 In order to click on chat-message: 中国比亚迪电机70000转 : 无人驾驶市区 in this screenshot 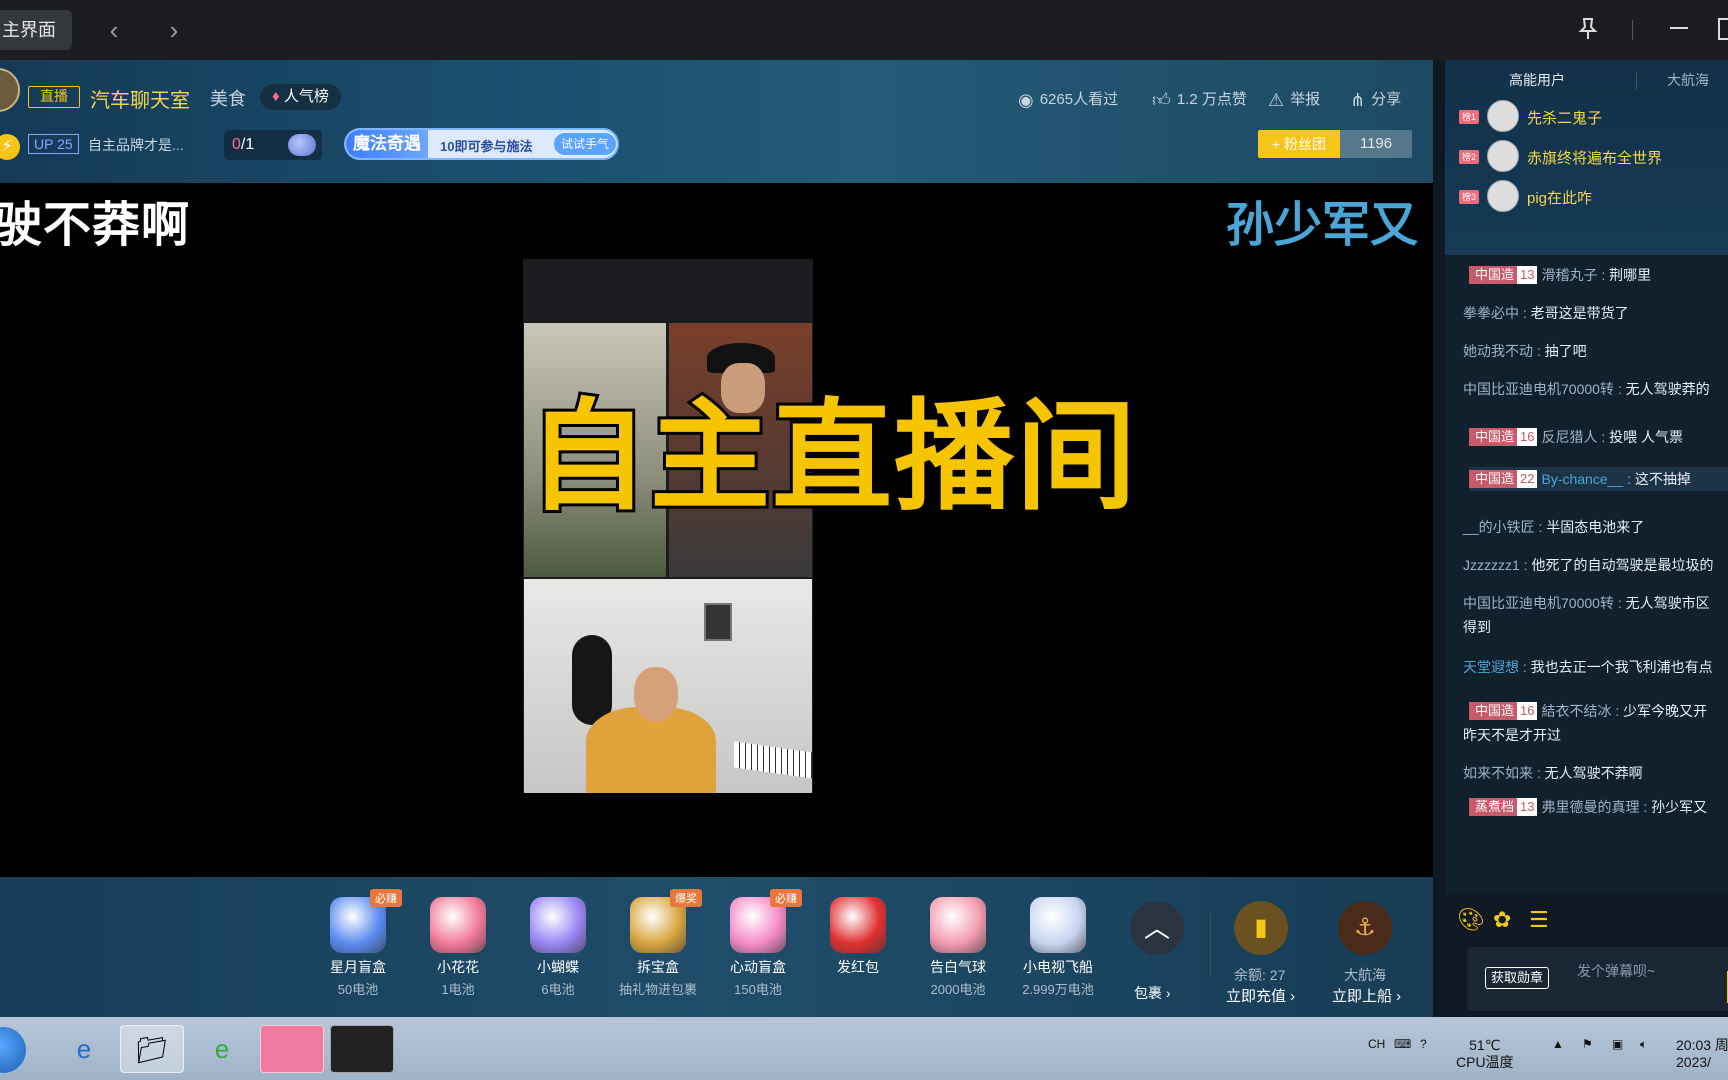, I will do `click(1595, 603)`.